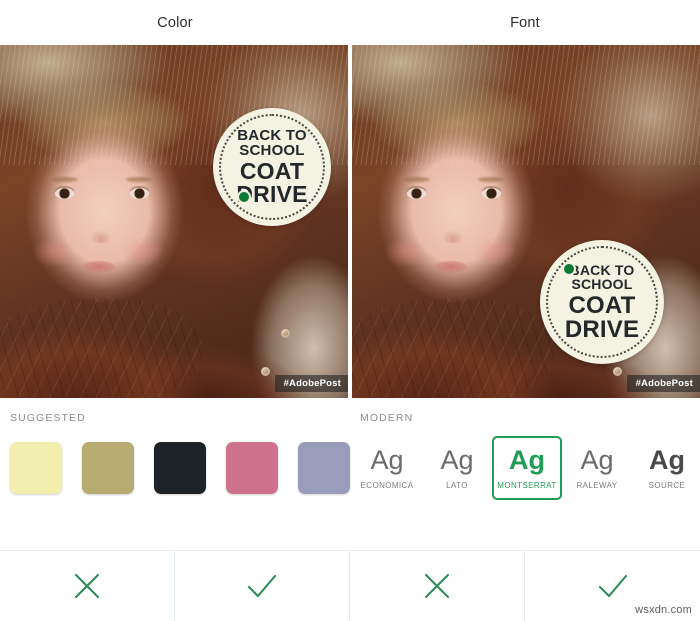 This screenshot has width=700, height=621. Describe the element at coordinates (108, 468) in the screenshot. I see `swatch-olive-khaki` at that location.